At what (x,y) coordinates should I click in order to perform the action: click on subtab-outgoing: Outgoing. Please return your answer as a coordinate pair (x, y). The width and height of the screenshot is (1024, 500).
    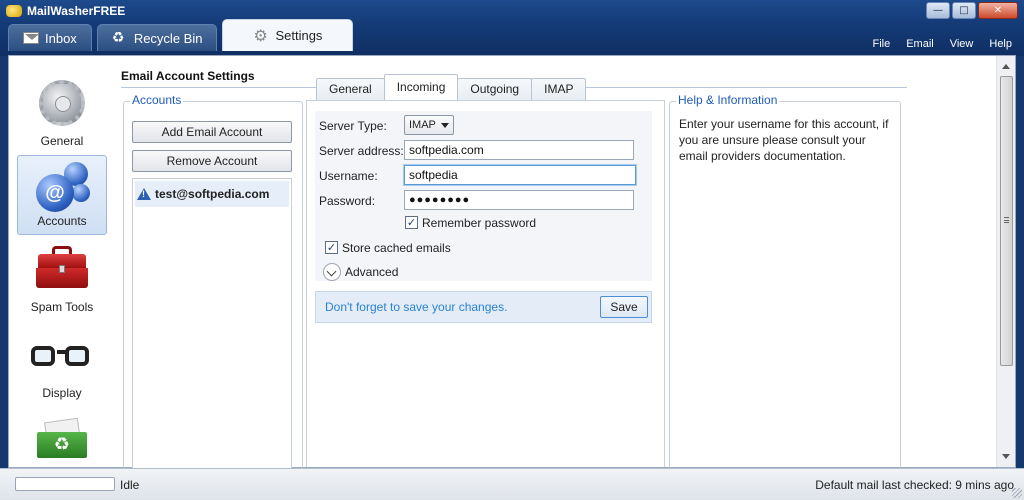
    Looking at the image, I should click on (495, 89).